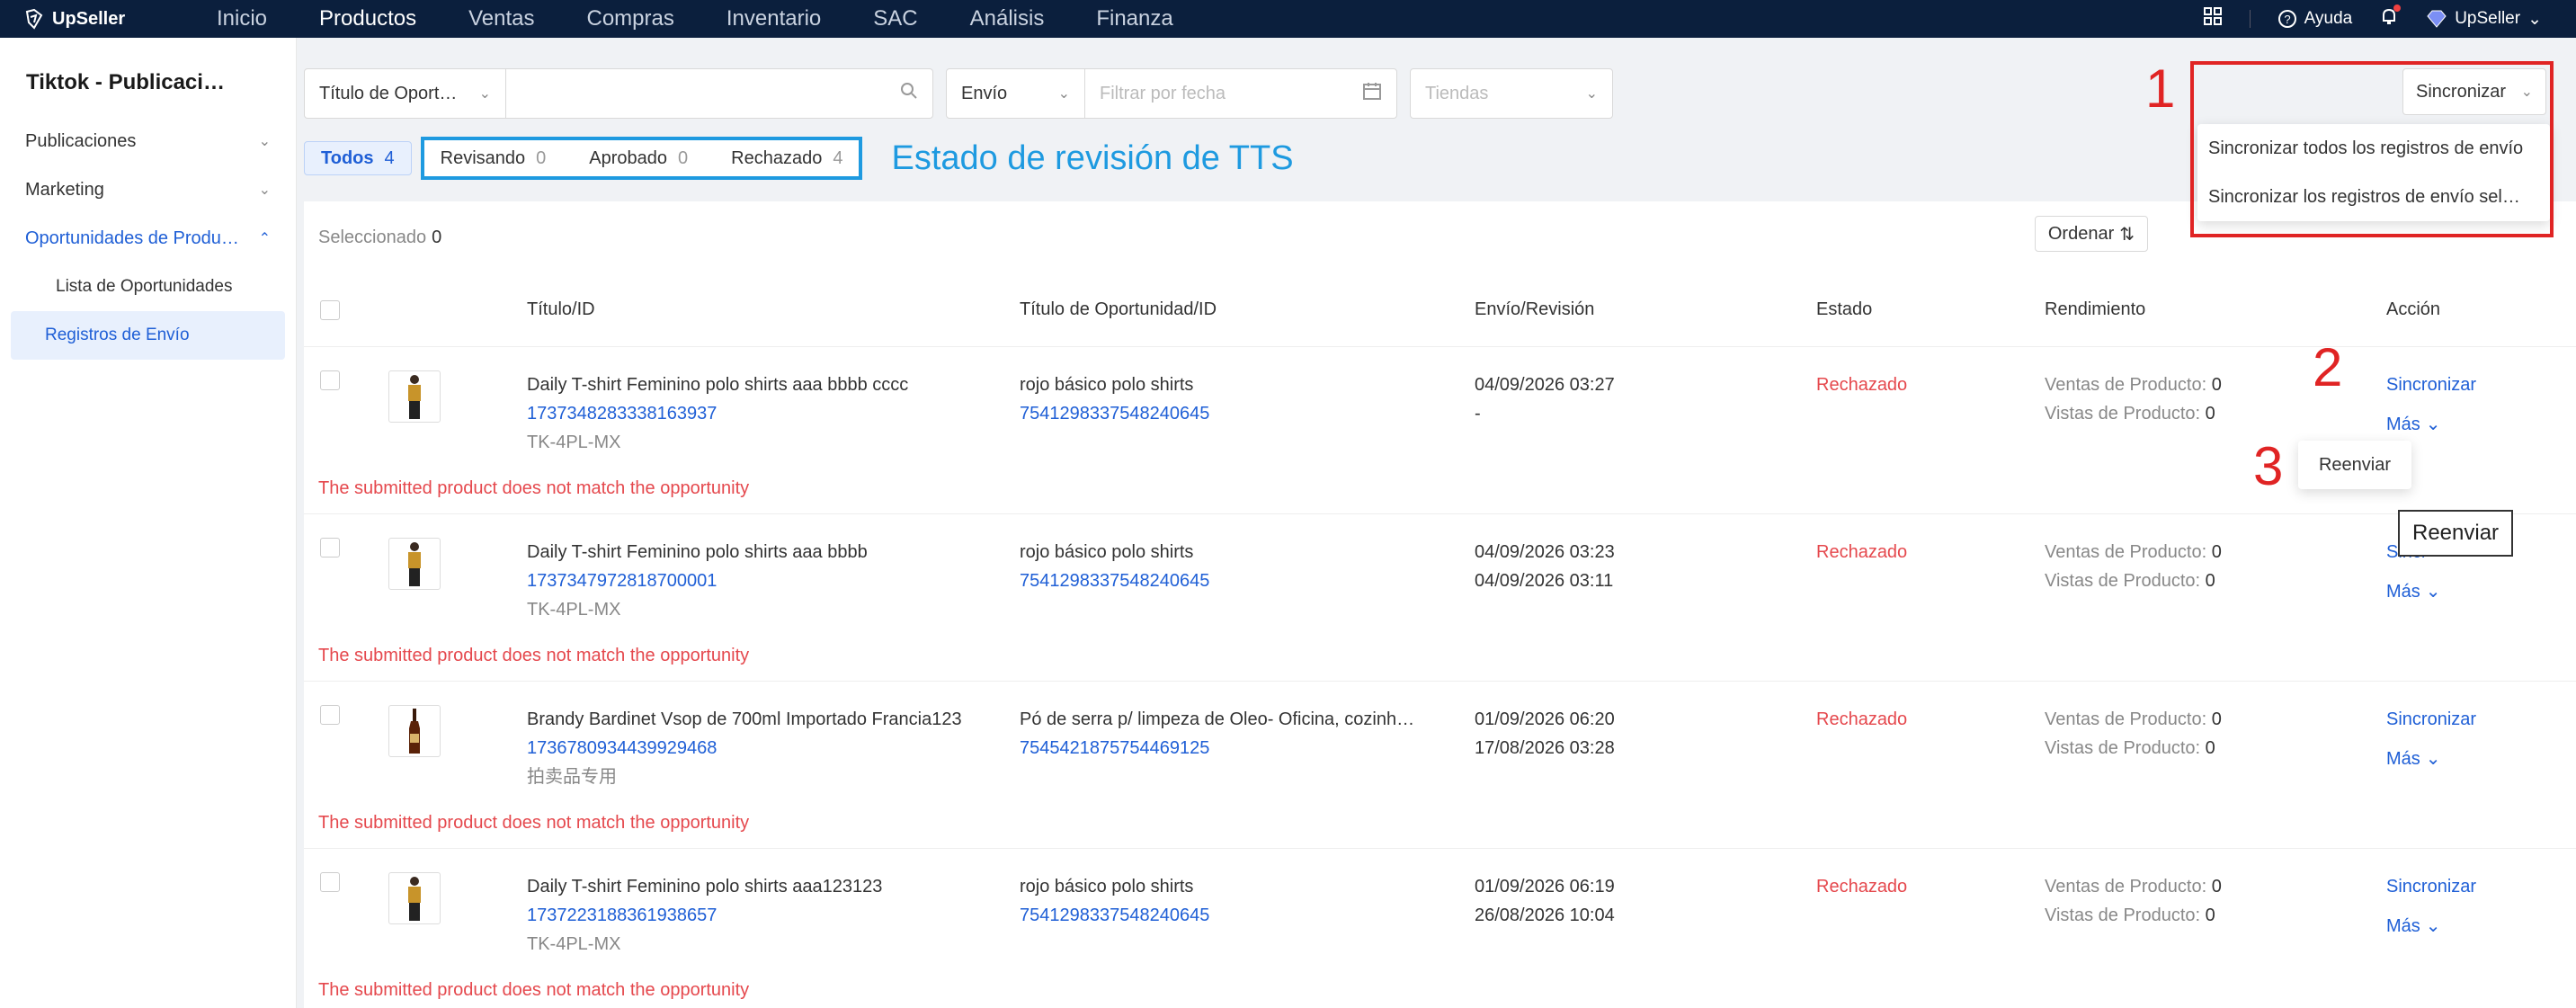  I want to click on diamond-icon, so click(2437, 19).